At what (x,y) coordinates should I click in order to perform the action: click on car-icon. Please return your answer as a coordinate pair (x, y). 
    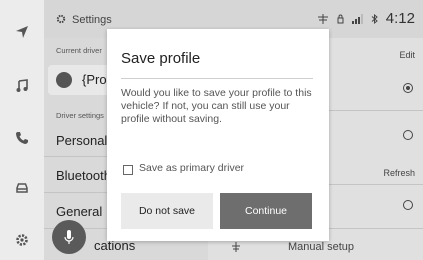
    Looking at the image, I should click on (22, 188).